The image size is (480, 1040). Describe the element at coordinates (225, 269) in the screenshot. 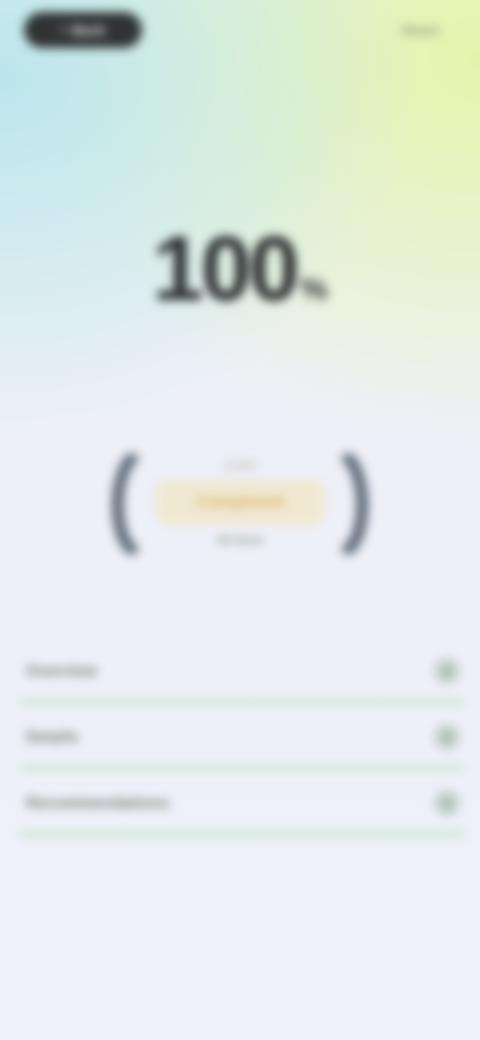

I see `completion-value: 100` at that location.